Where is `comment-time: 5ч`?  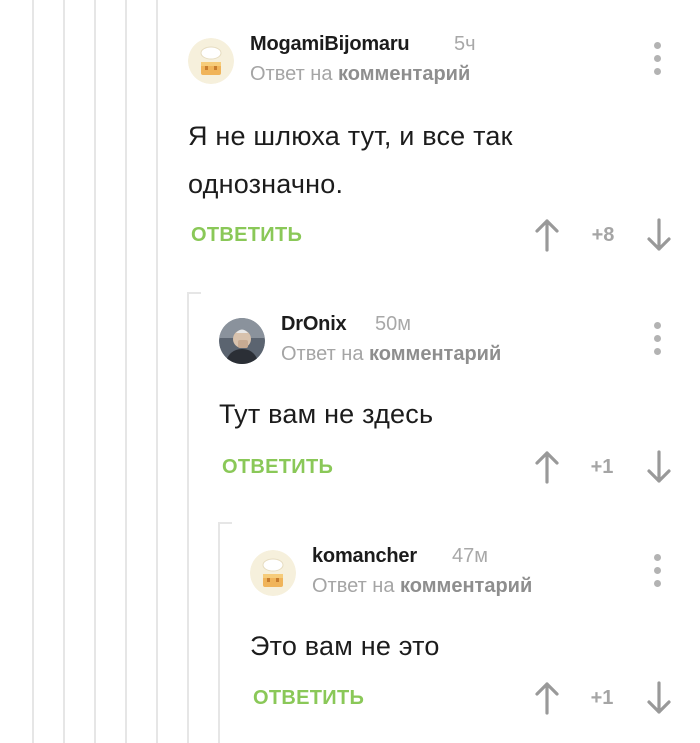
comment-time: 5ч is located at coordinates (465, 44).